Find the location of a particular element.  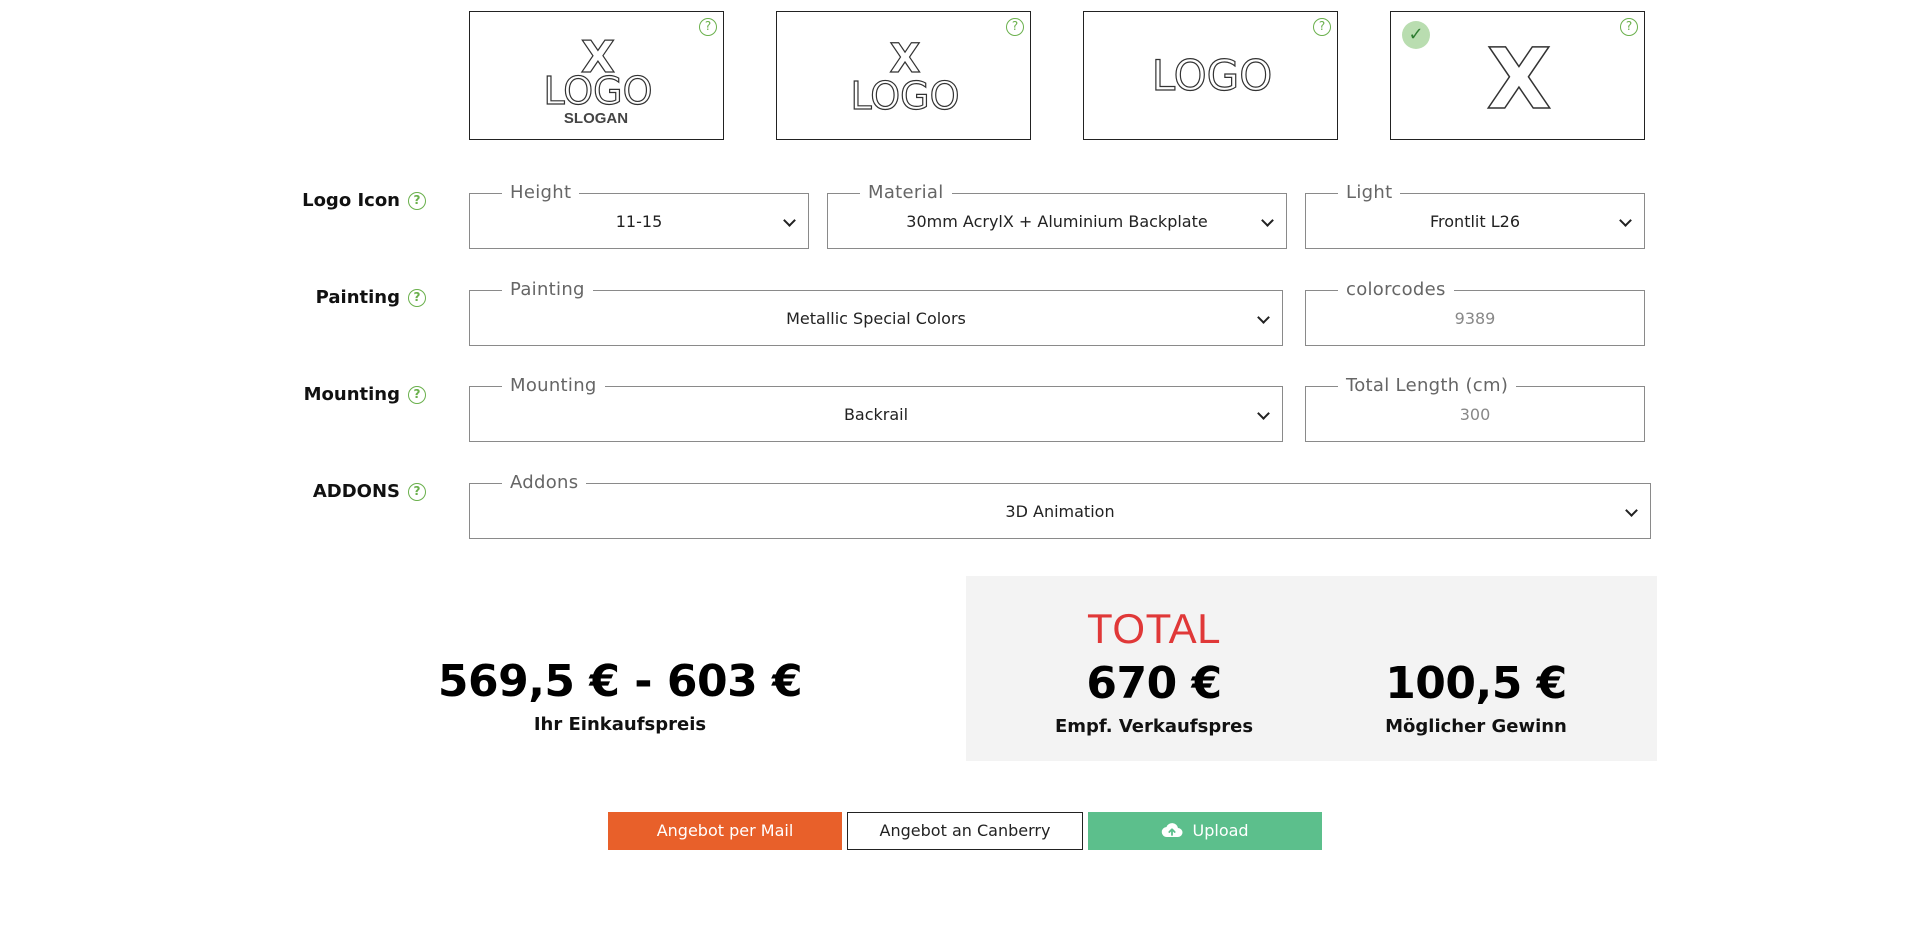

x-logo-slogan-preview-icon: X LOGO SLOGAN is located at coordinates (598, 79).